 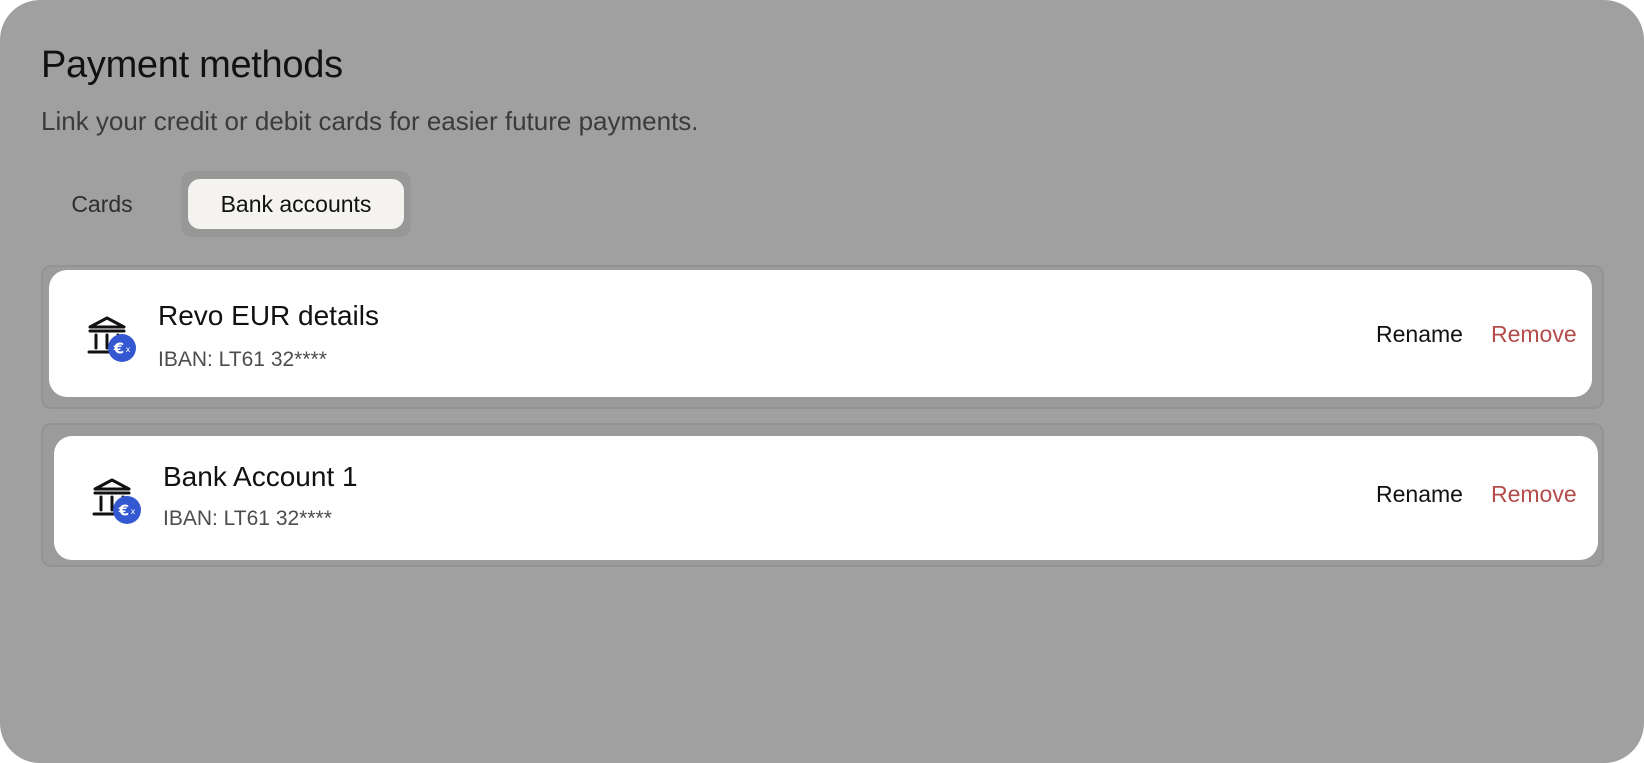 I want to click on tab-bank-accounts: Bank accounts, so click(x=296, y=204).